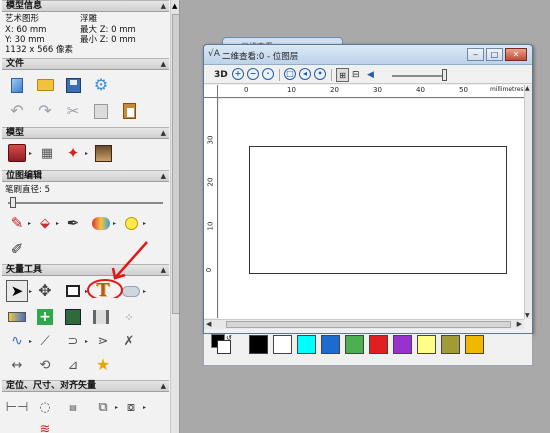 Image resolution: width=550 pixels, height=433 pixels. I want to click on horizontal-scrollbar: ◀ ▶, so click(364, 324).